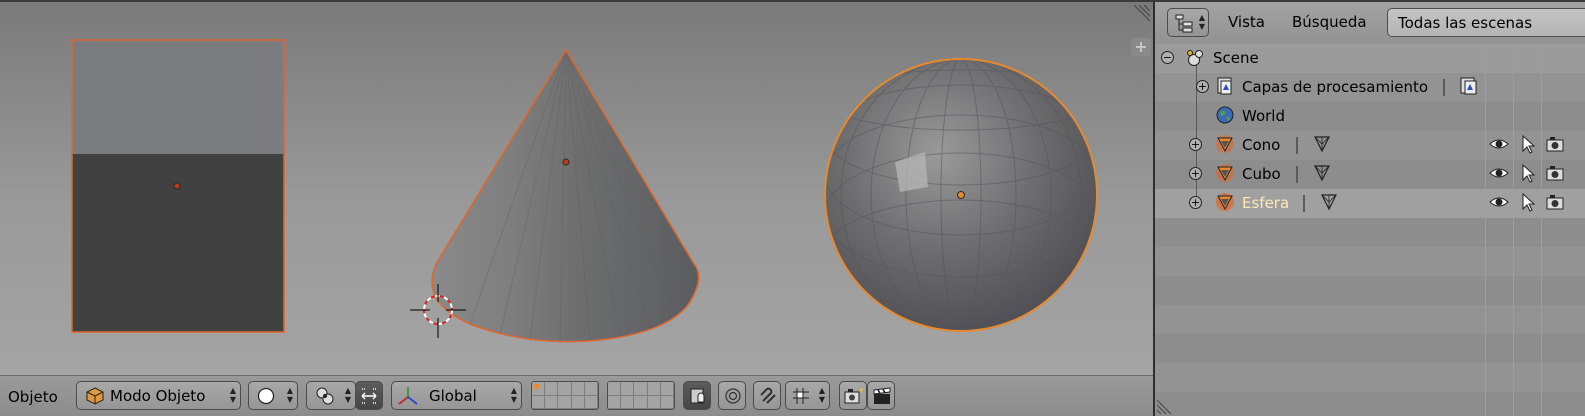 The height and width of the screenshot is (416, 1585). What do you see at coordinates (961, 195) in the screenshot?
I see `sphere-object` at bounding box center [961, 195].